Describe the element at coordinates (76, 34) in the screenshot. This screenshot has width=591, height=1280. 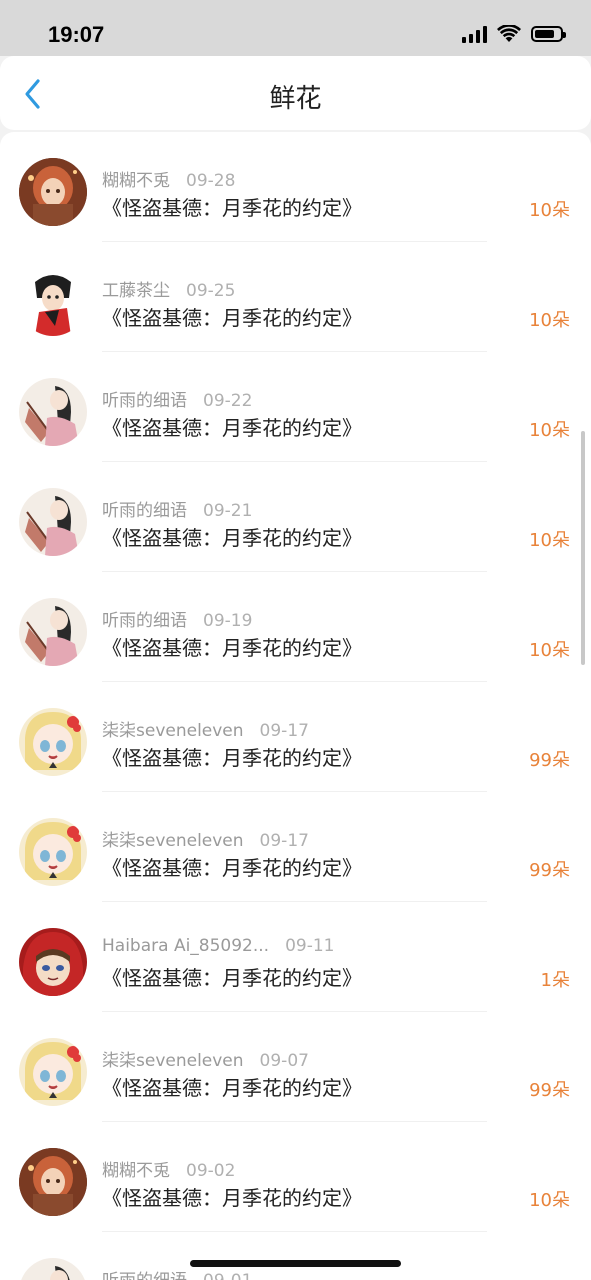
I see `status-time: 19:07` at that location.